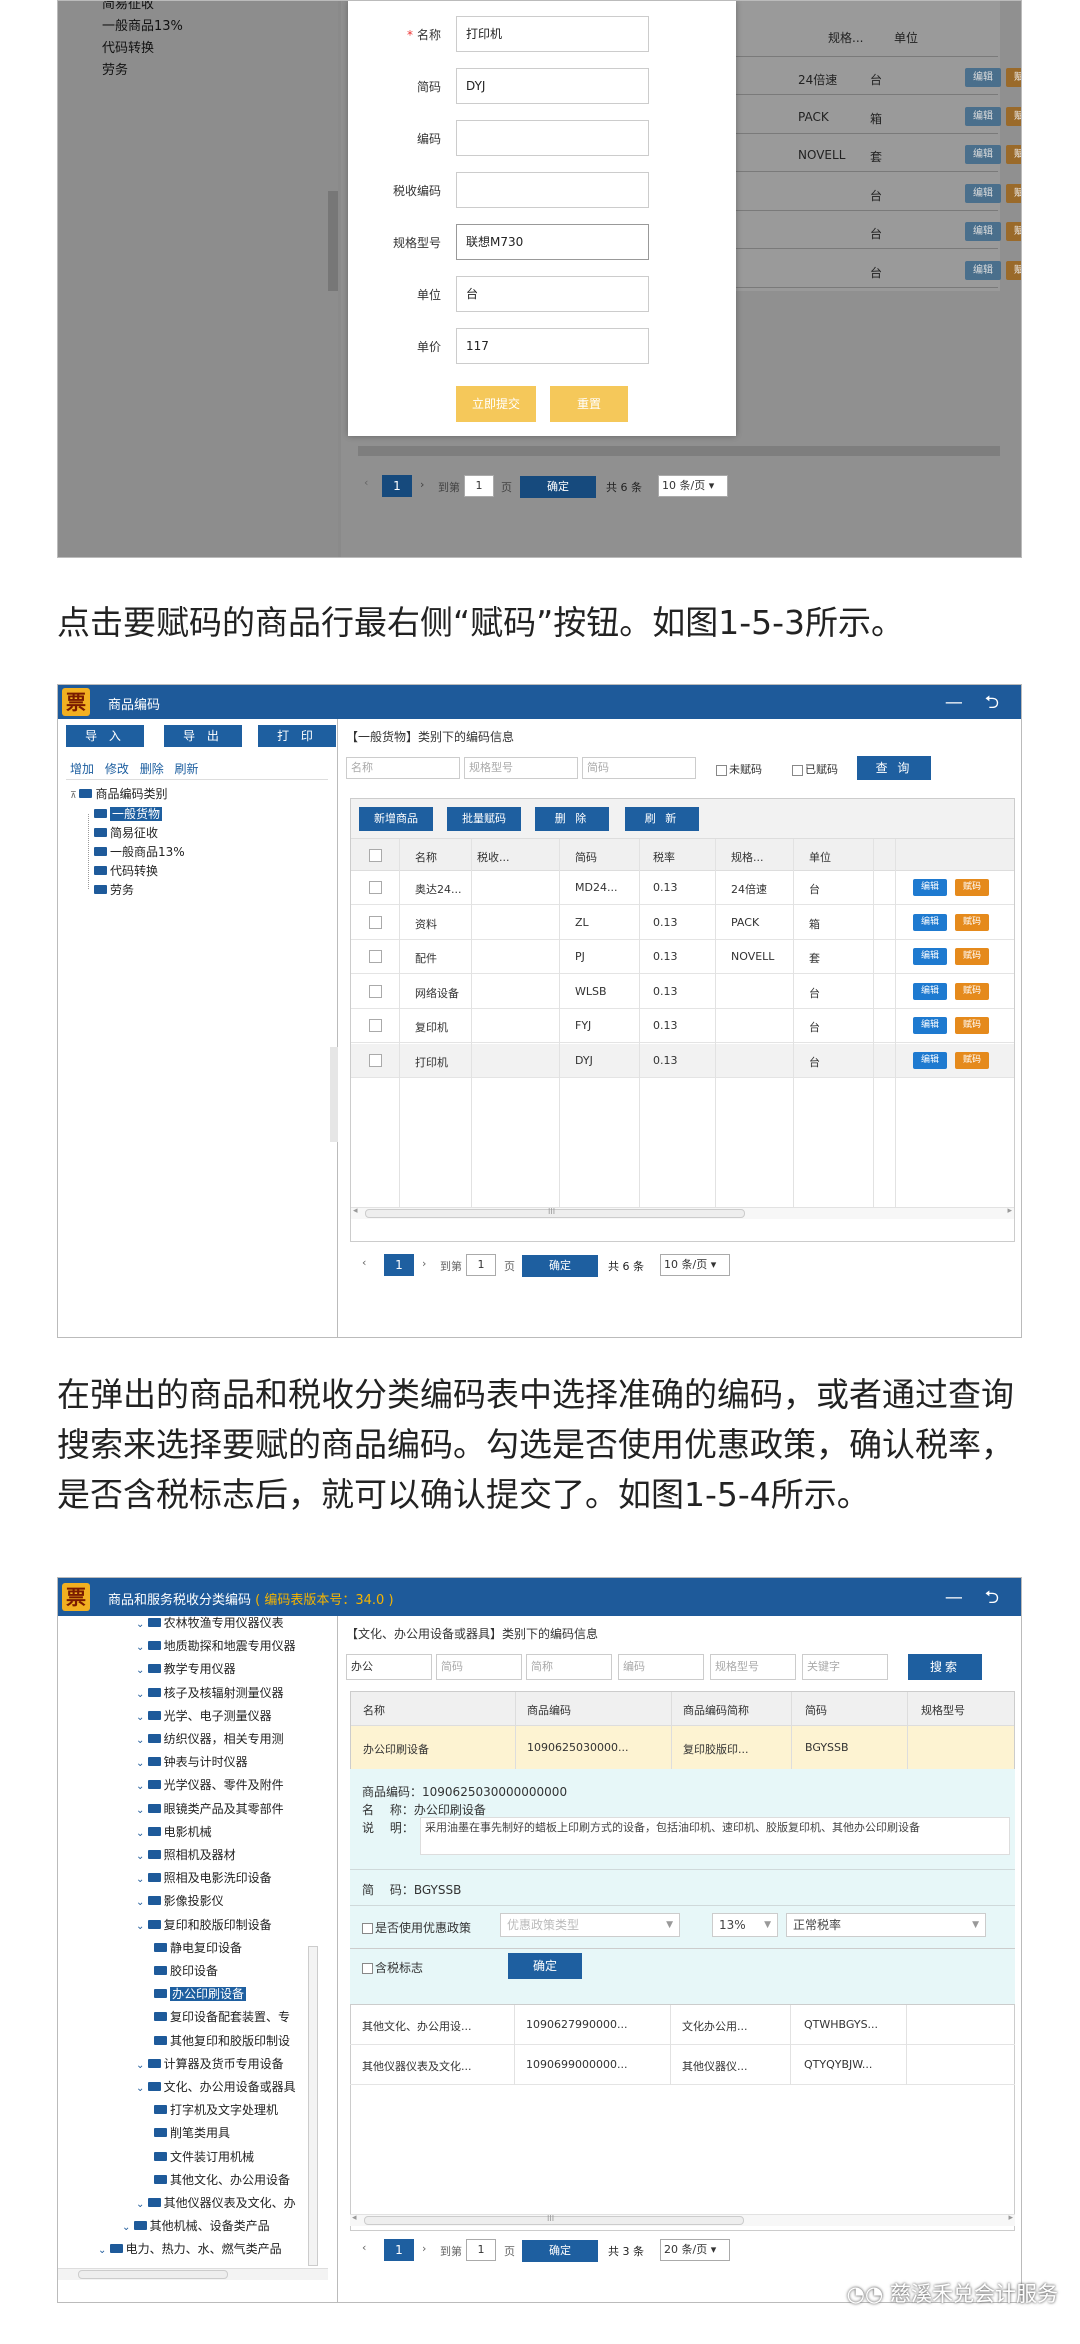  What do you see at coordinates (661, 1667) in the screenshot?
I see `code-input: 编码` at bounding box center [661, 1667].